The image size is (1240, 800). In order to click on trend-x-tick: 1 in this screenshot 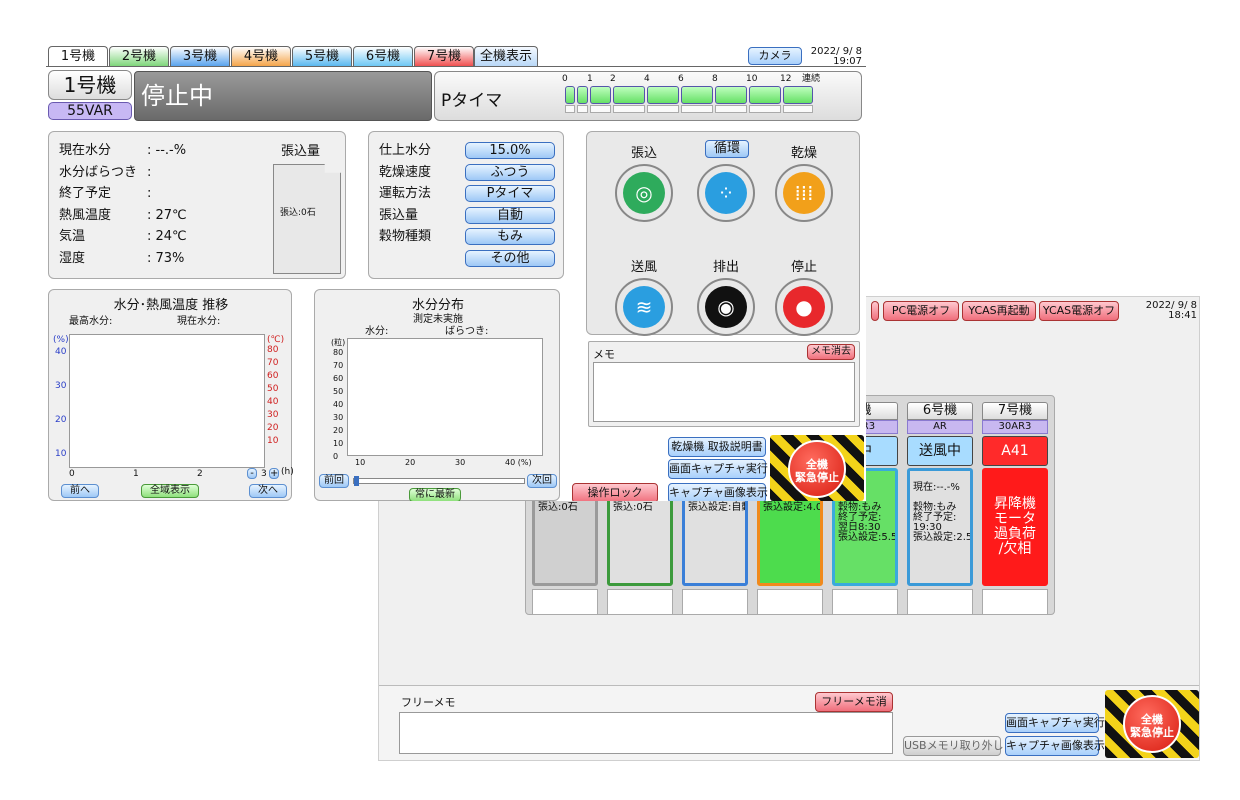, I will do `click(136, 474)`.